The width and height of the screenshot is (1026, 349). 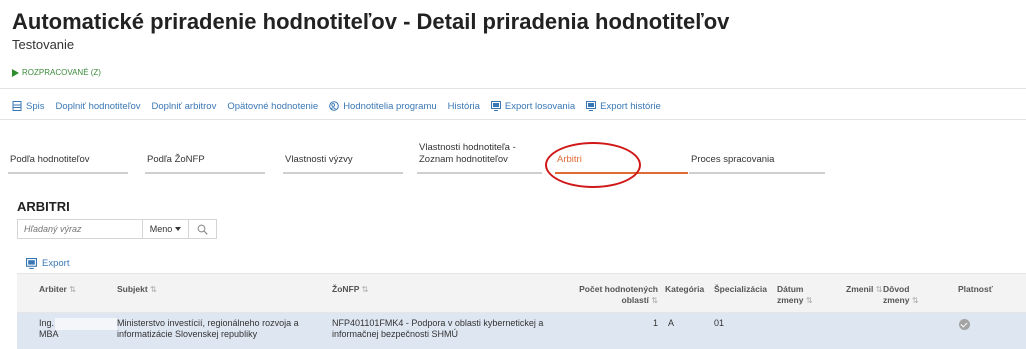 I want to click on toolbar-export-losovania-button: Export losovania, so click(x=533, y=106).